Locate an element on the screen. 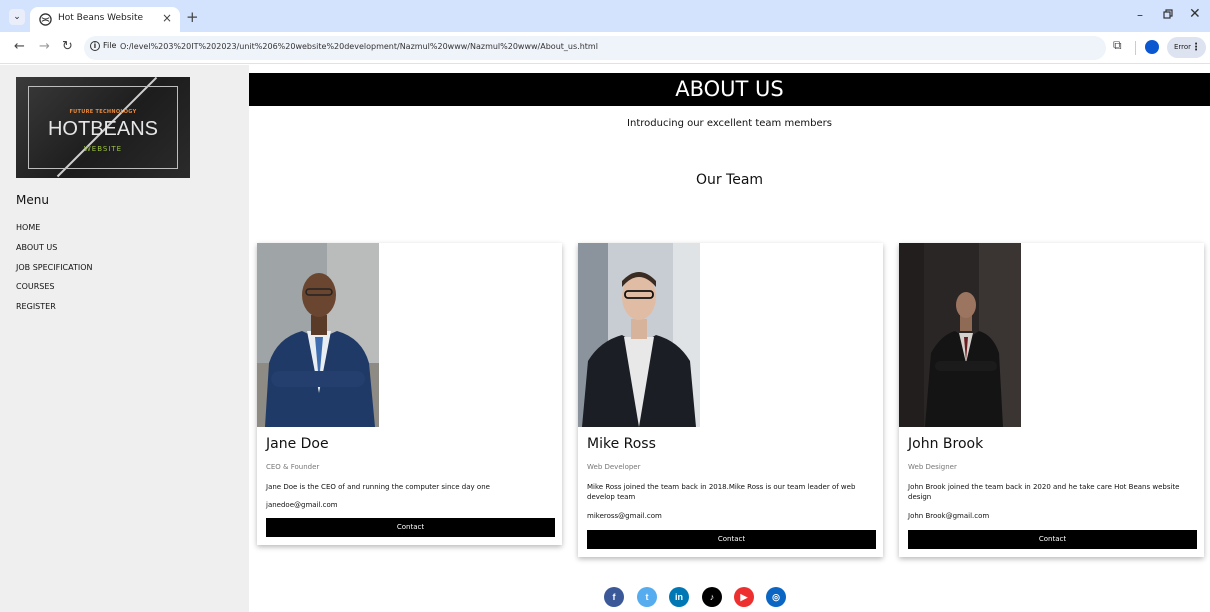 Image resolution: width=1210 pixels, height=612 pixels. team-member-name: John Brook is located at coordinates (946, 444).